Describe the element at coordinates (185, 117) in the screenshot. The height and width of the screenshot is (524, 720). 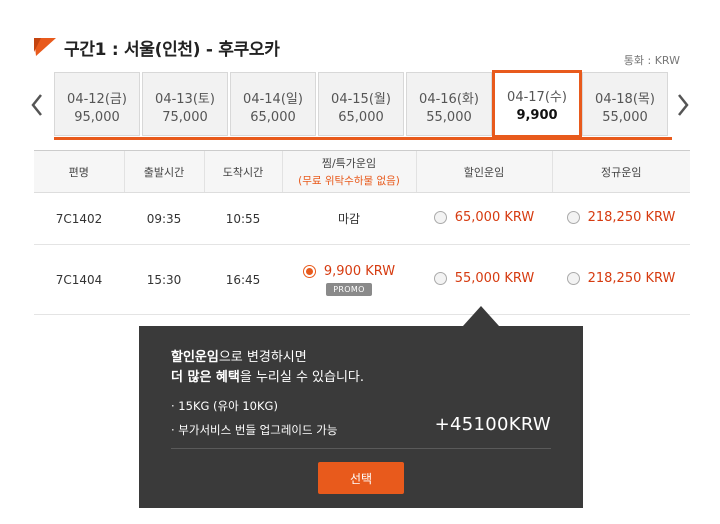
I see `date-tab-price: 75,000` at that location.